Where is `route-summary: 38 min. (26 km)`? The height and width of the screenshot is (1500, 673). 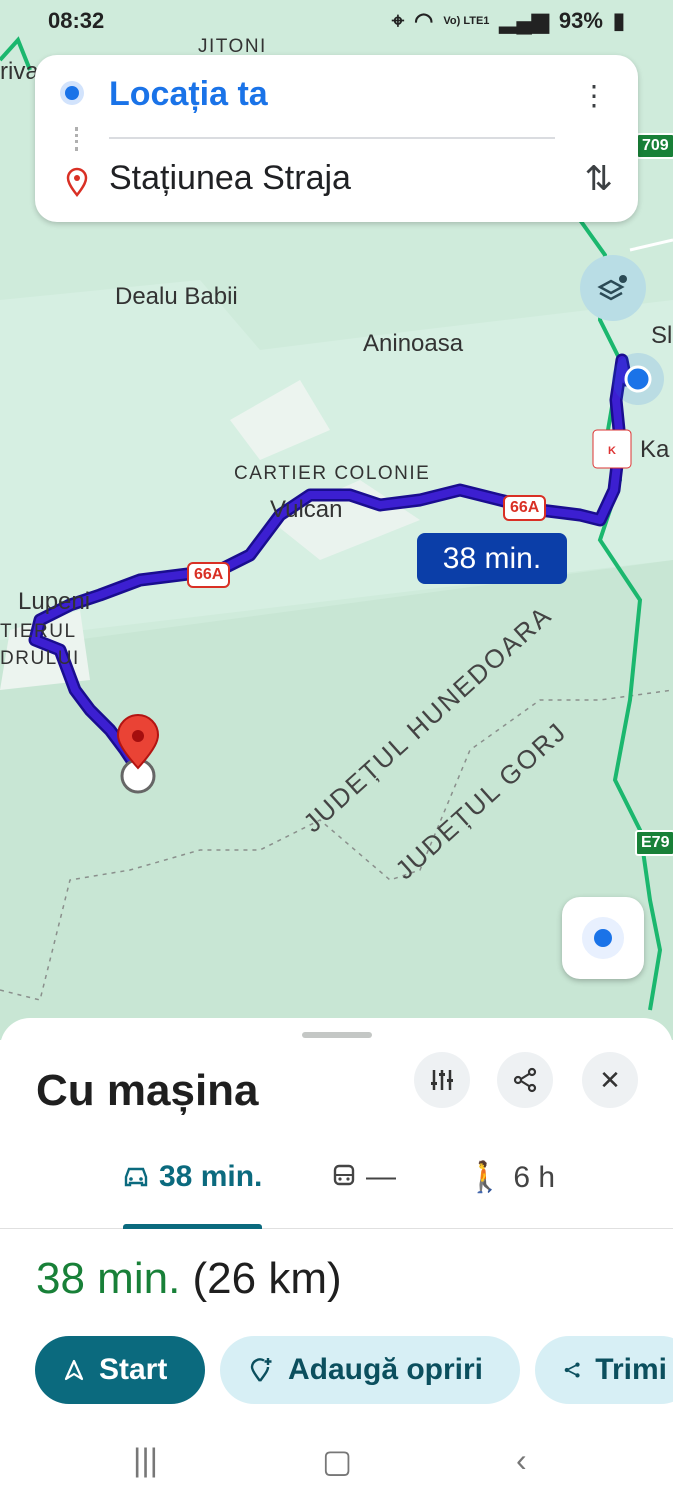 route-summary: 38 min. (26 km) is located at coordinates (189, 1279).